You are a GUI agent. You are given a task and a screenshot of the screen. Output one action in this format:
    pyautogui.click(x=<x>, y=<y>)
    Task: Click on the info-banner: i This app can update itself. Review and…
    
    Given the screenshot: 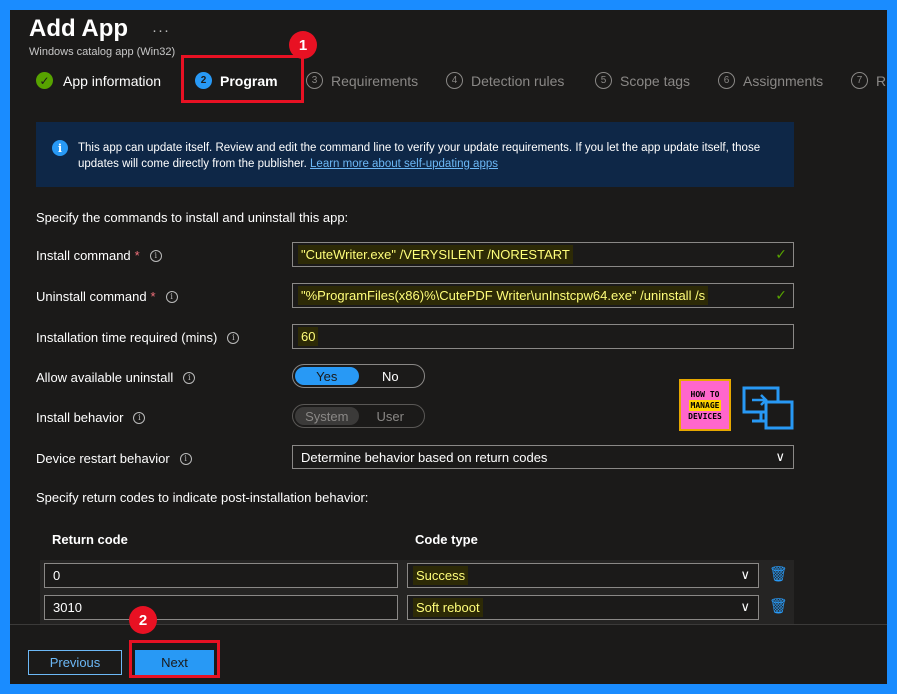 What is the action you would take?
    pyautogui.click(x=415, y=154)
    